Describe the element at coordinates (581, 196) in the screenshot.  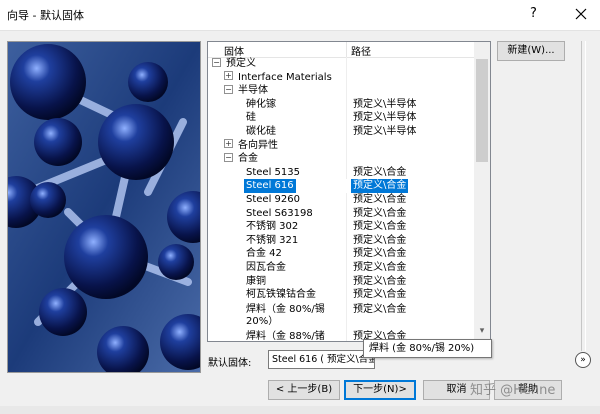
I see `panel-divider` at that location.